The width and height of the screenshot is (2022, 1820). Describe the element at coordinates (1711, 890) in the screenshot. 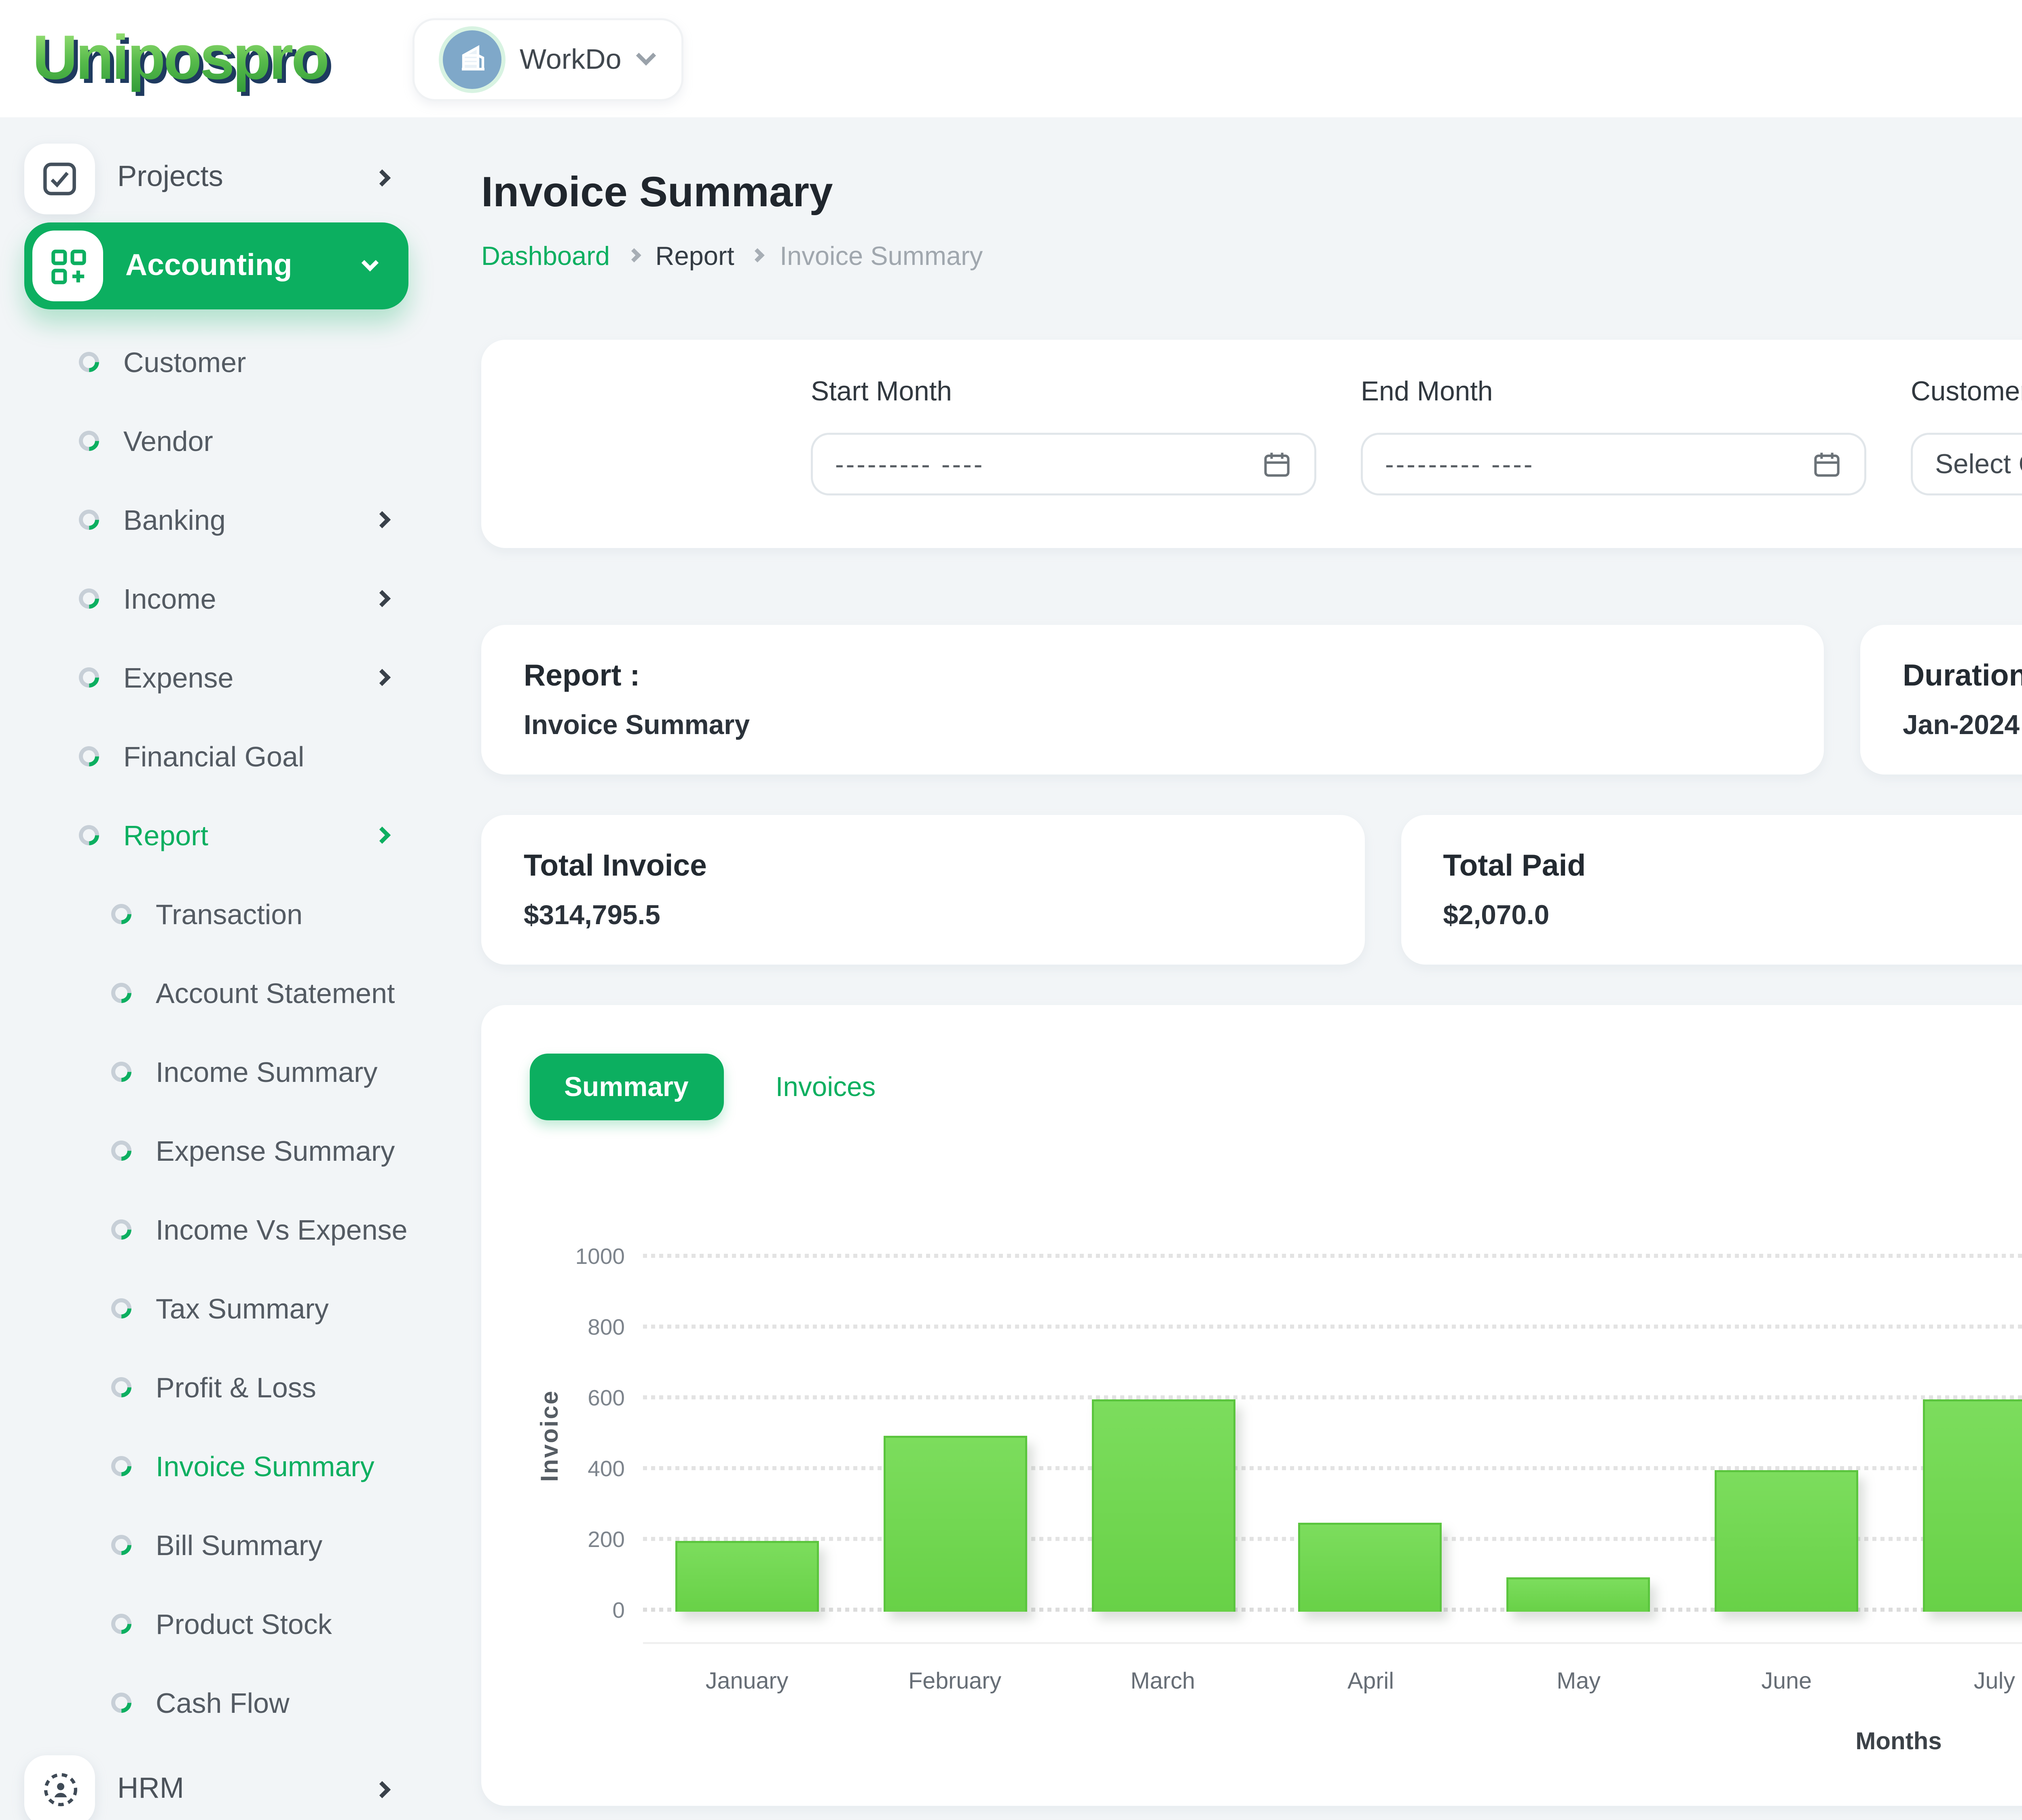

I see `total-paid-card: Total Paid $2,070.0` at that location.